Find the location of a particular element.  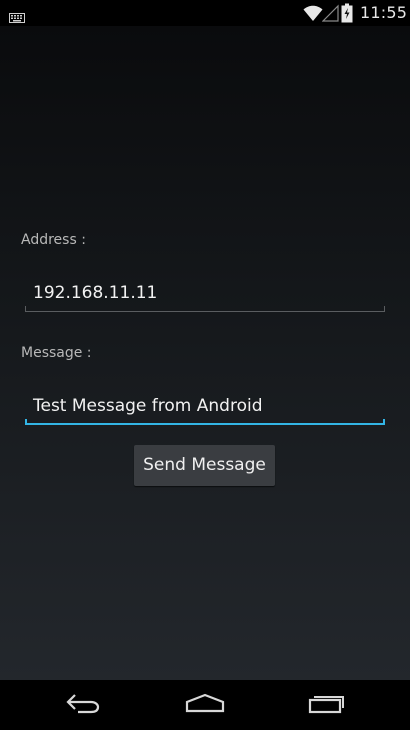

recent-apps-icon is located at coordinates (327, 705).